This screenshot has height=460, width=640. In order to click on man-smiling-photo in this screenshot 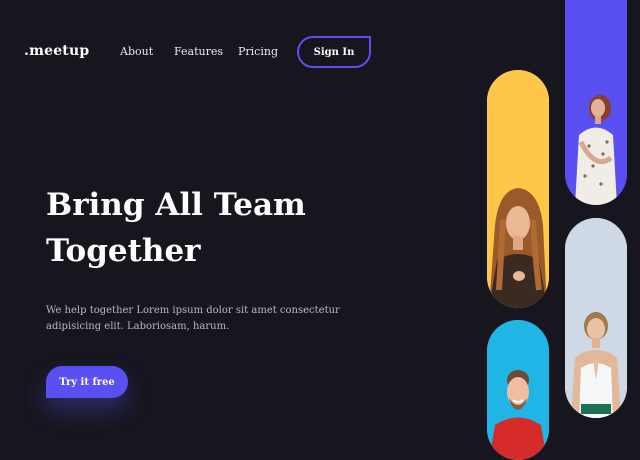, I will do `click(518, 390)`.